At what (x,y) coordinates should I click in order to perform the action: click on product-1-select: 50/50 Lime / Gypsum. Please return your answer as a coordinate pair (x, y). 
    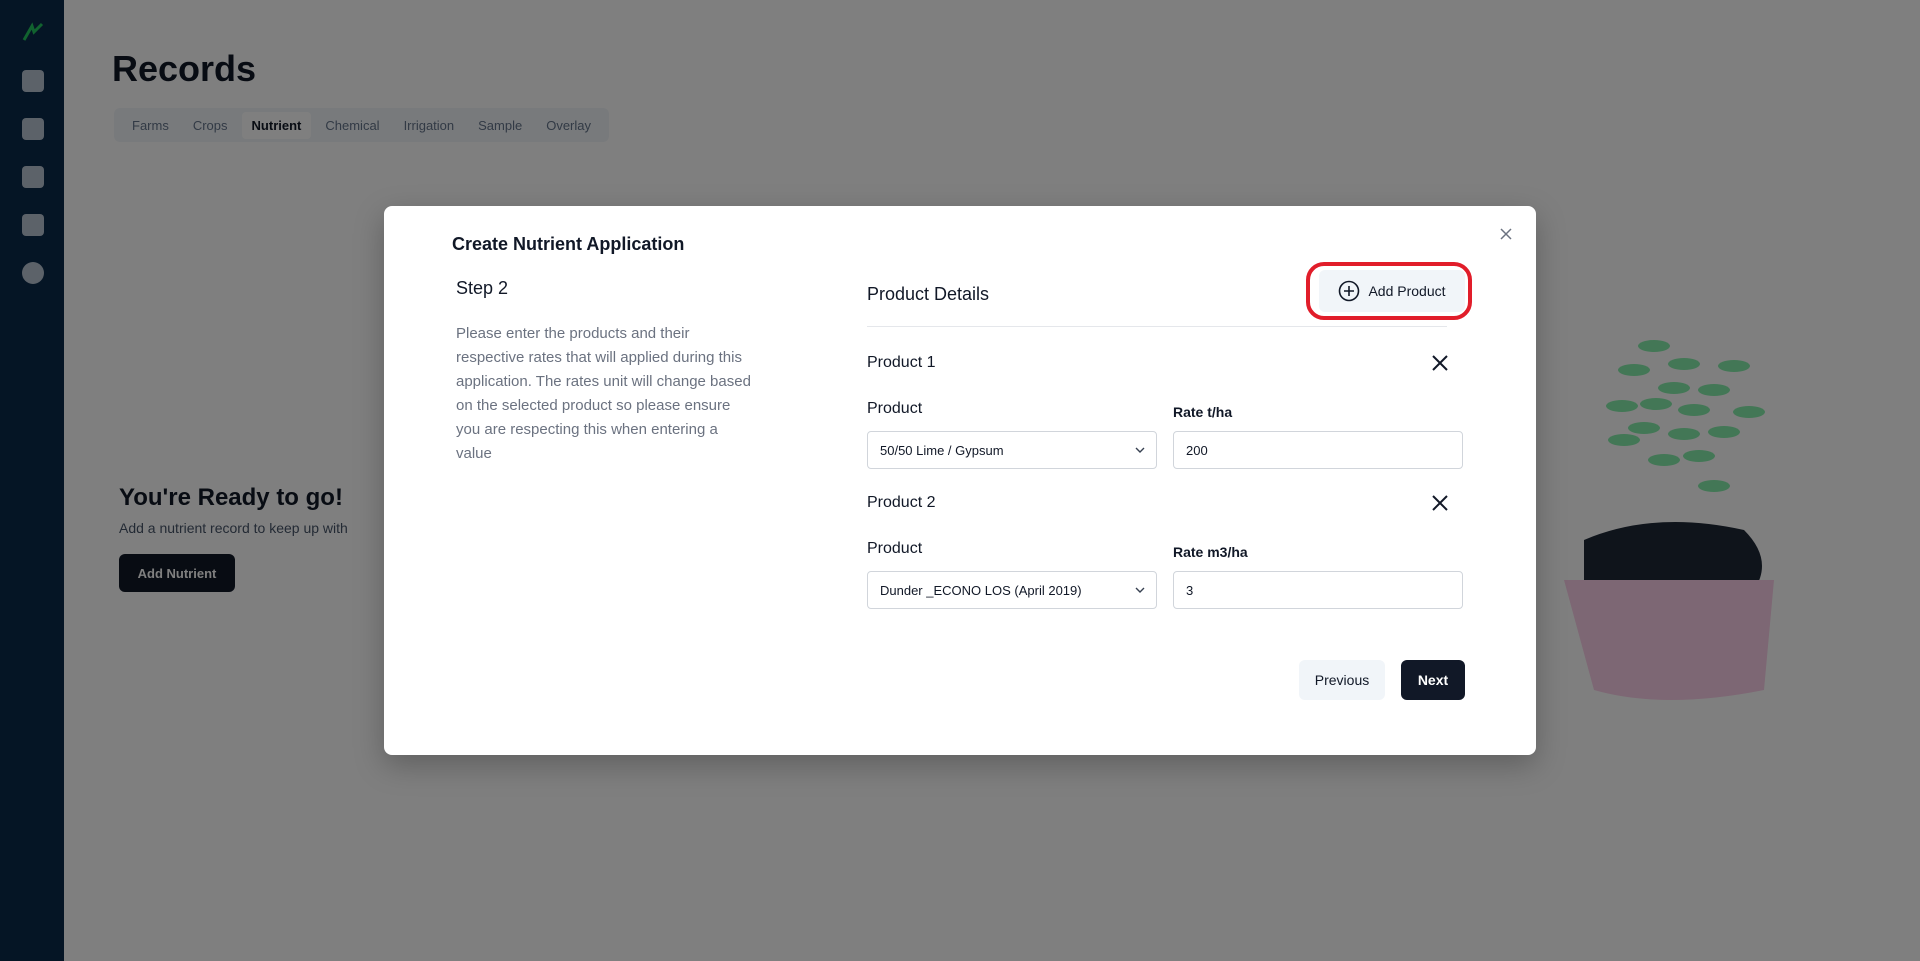
    Looking at the image, I should click on (1012, 450).